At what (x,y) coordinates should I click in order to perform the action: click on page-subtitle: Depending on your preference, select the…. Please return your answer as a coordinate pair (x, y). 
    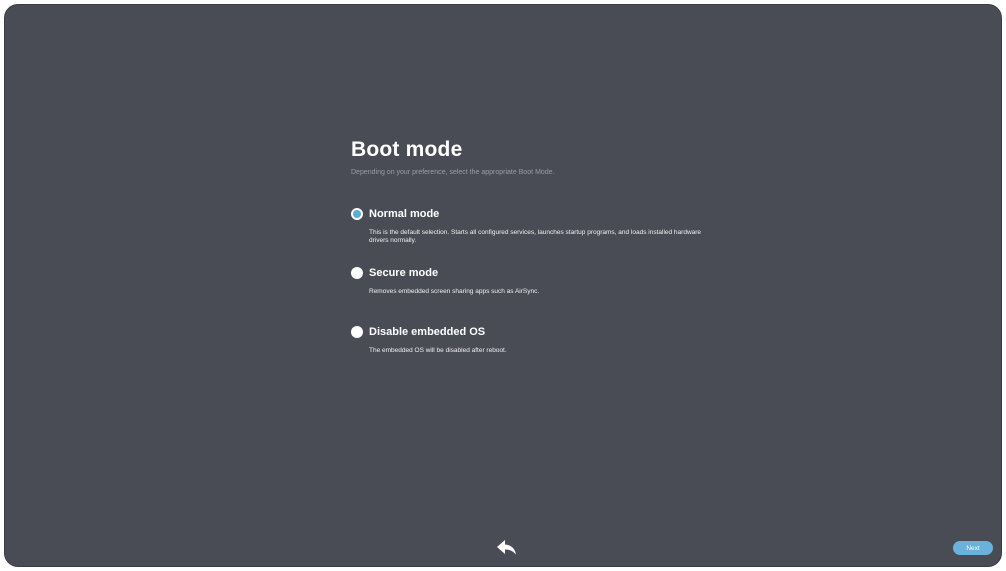
    Looking at the image, I should click on (453, 172).